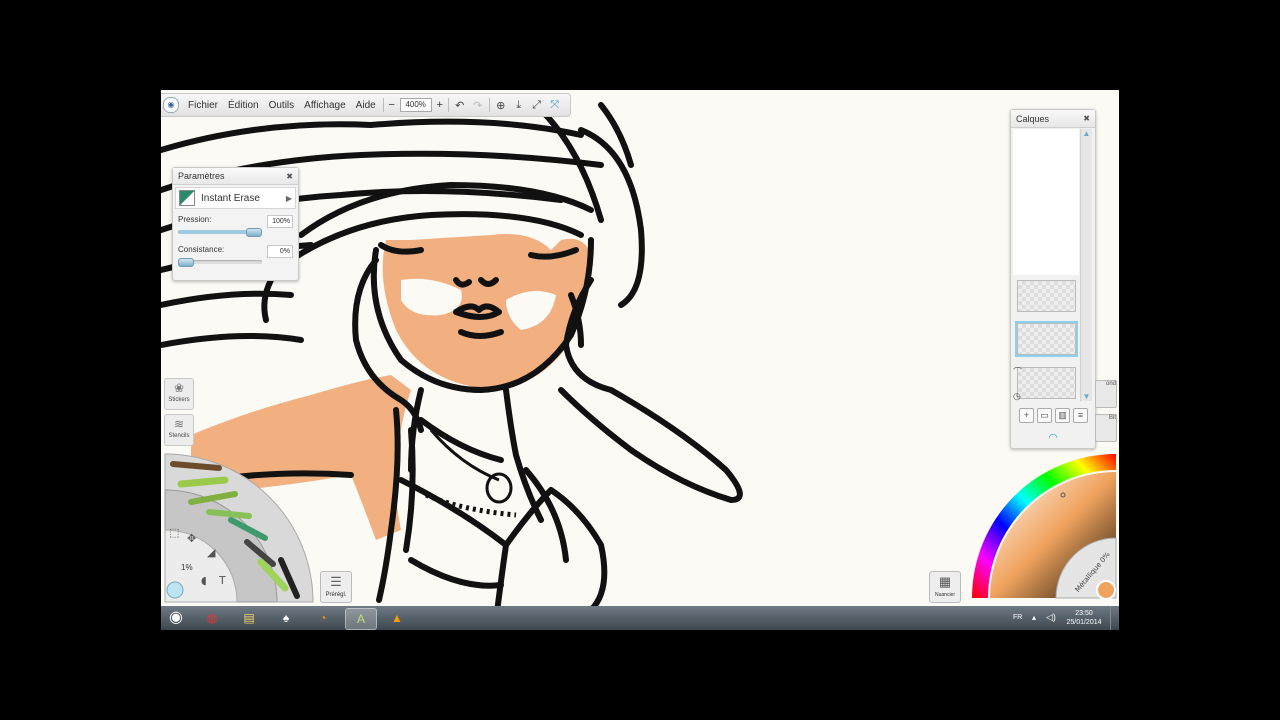 The width and height of the screenshot is (1280, 720). I want to click on stencils-icon: ≋, so click(179, 424).